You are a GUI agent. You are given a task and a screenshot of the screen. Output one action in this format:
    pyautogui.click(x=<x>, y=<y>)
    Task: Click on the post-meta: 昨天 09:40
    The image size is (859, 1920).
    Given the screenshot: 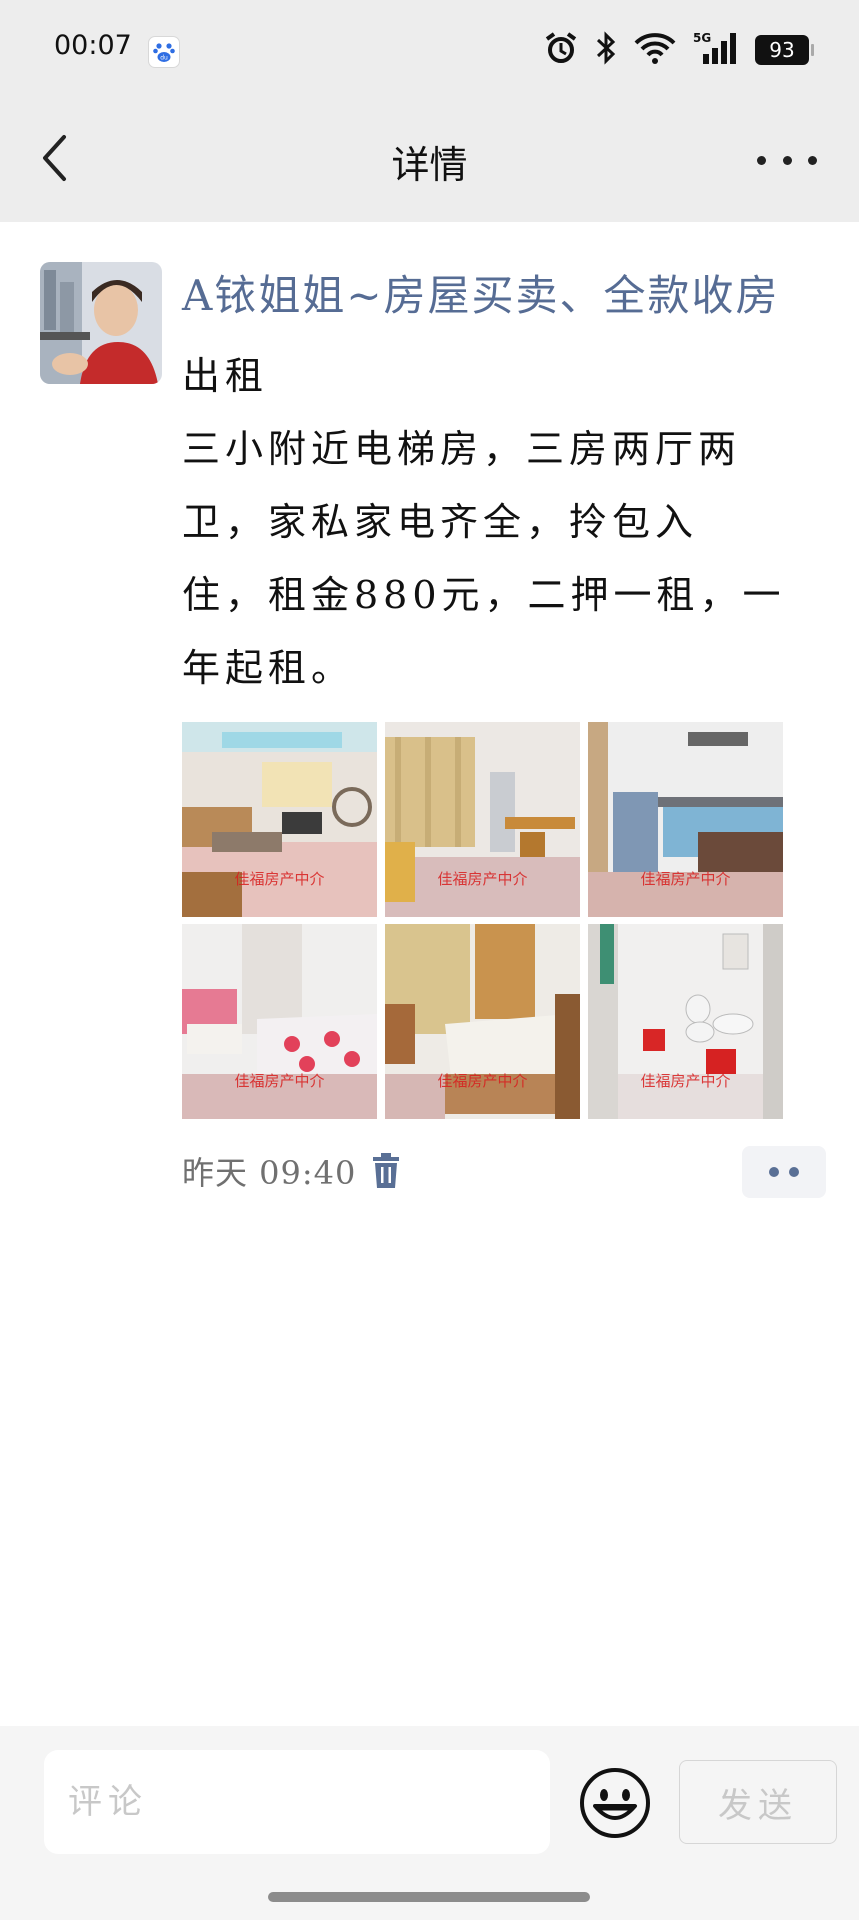 What is the action you would take?
    pyautogui.click(x=293, y=1171)
    